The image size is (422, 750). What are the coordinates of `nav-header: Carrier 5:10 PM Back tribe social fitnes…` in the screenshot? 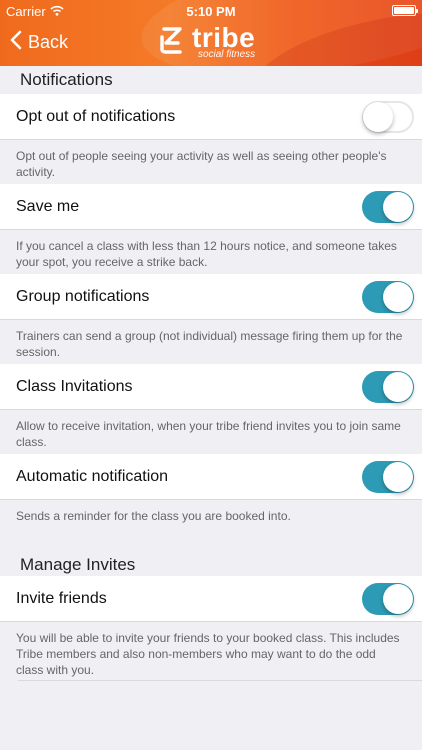 It's located at (211, 33).